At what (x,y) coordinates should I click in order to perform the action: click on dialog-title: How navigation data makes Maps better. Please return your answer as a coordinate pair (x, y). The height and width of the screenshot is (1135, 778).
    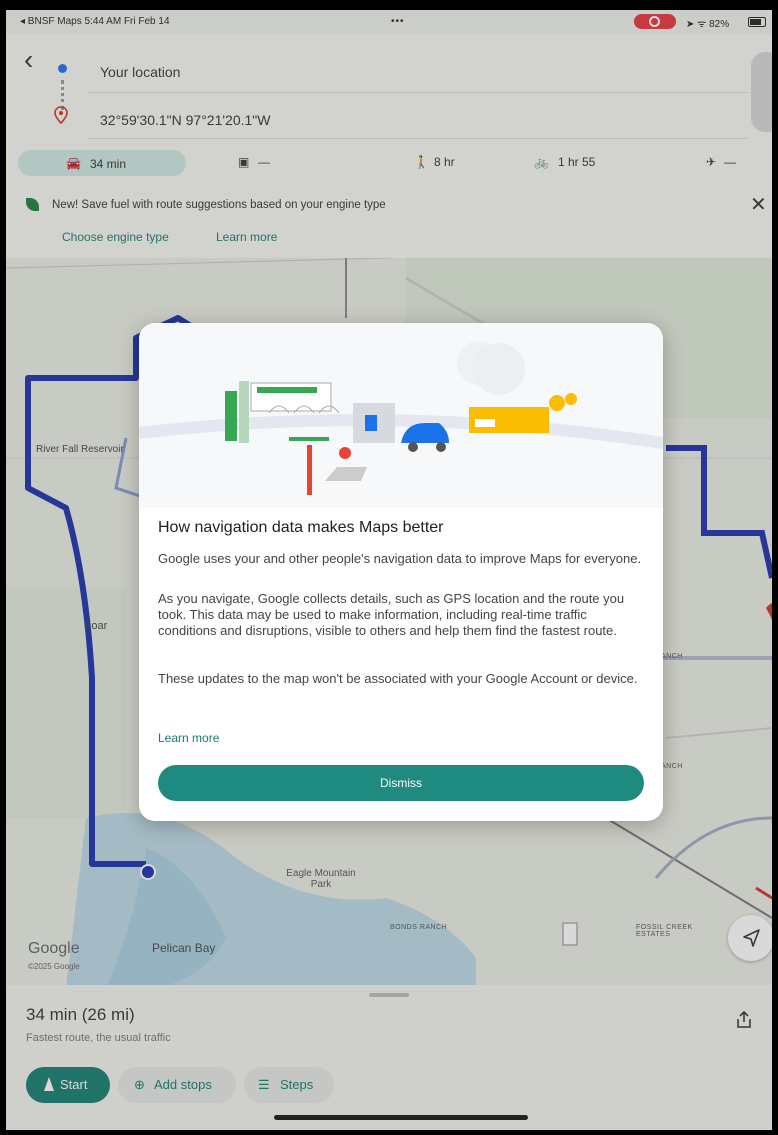
    Looking at the image, I should click on (301, 527).